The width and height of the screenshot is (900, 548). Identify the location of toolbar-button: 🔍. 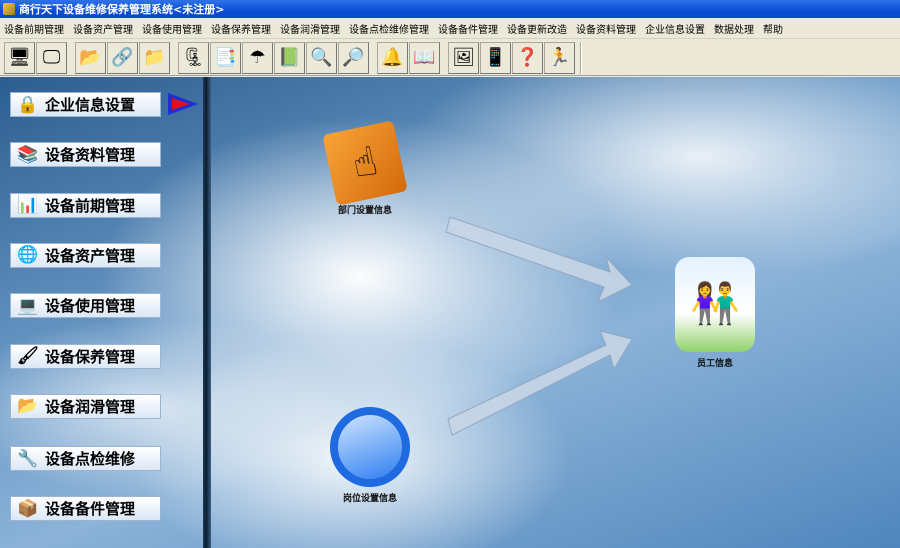
(321, 57).